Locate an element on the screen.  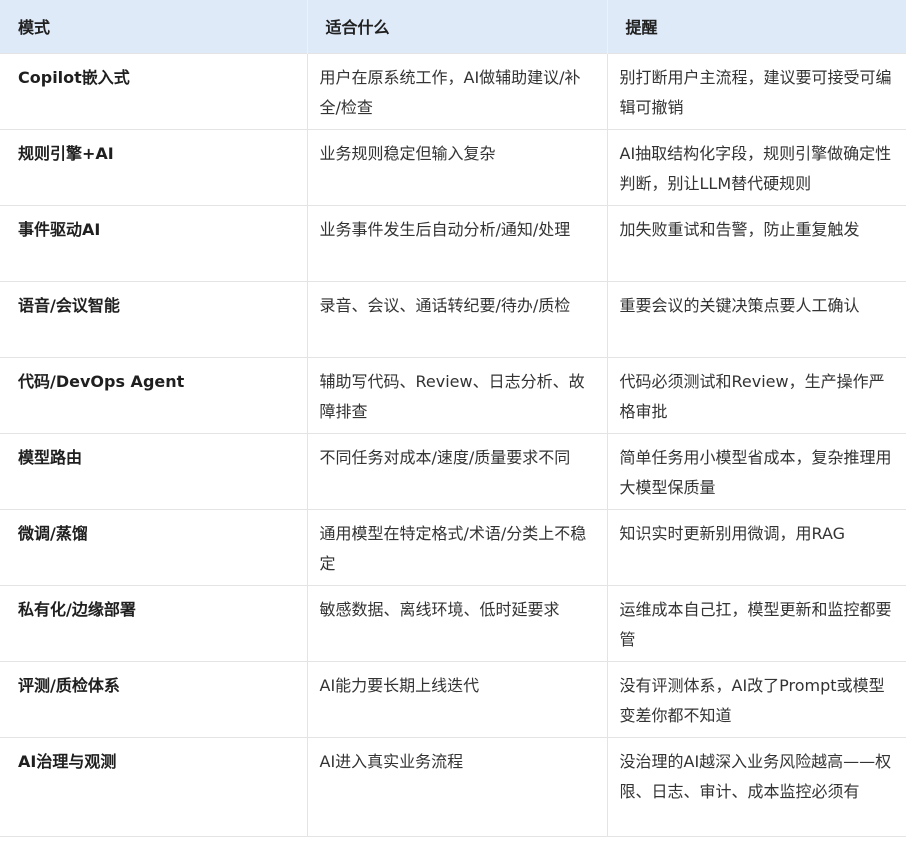
row-fit: 用户在原系统工作，AI做辅助建议/补全/检查 is located at coordinates (456, 90).